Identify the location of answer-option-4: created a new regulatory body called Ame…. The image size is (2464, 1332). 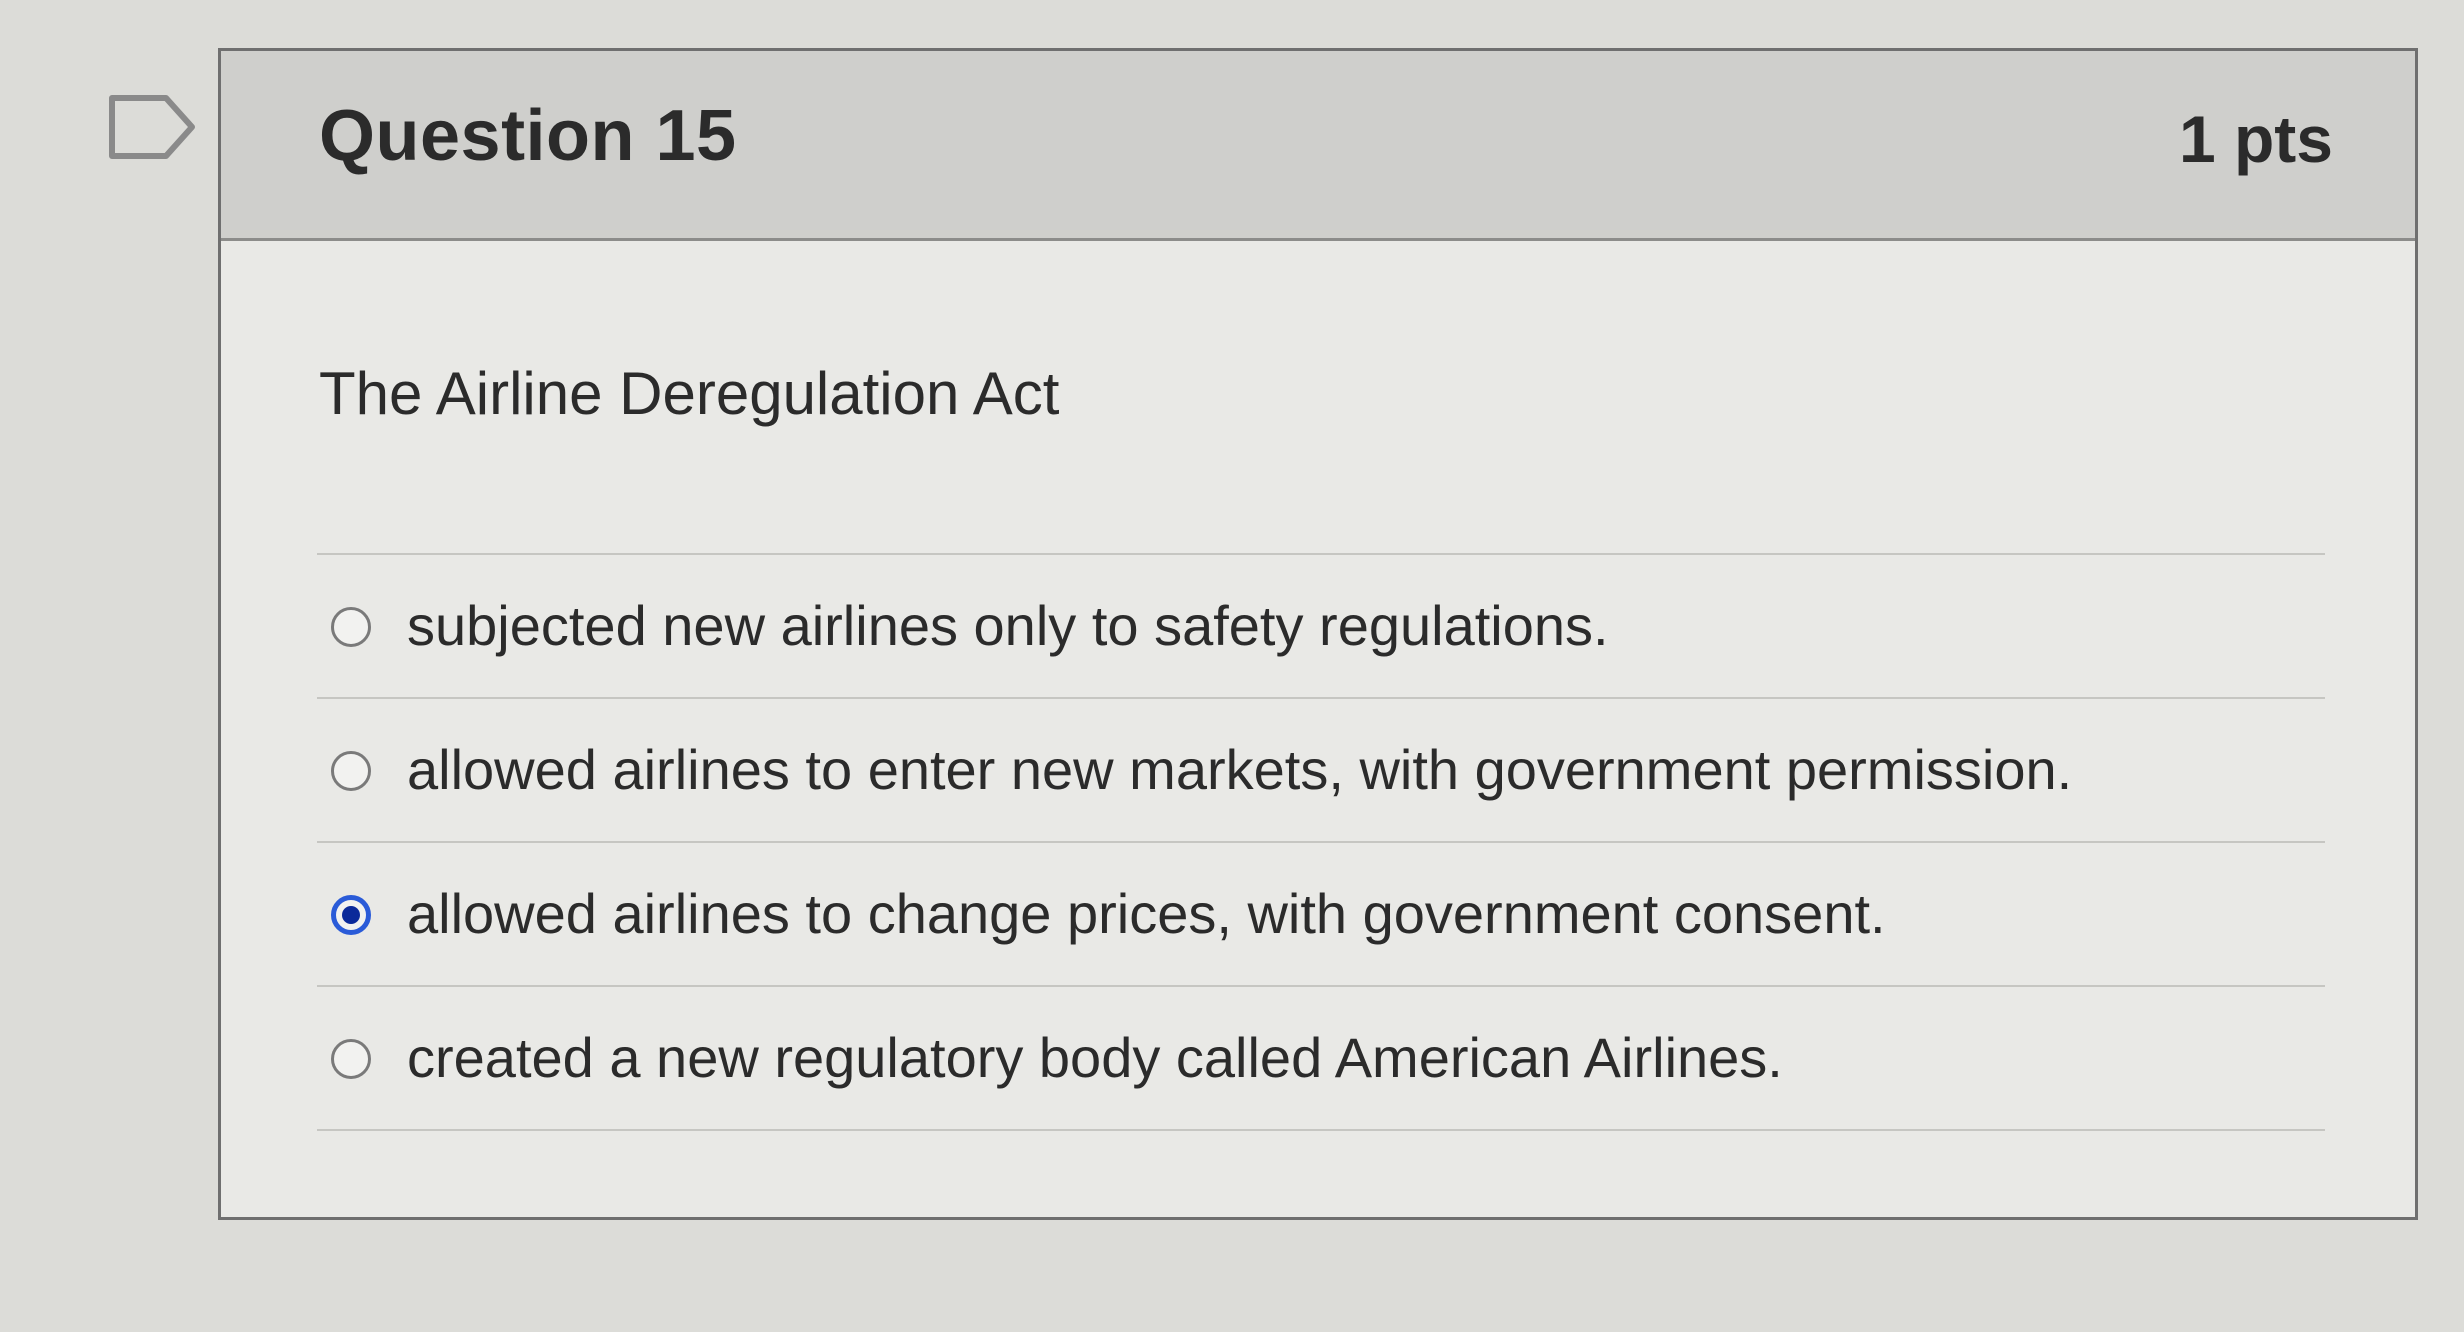
(1321, 1059).